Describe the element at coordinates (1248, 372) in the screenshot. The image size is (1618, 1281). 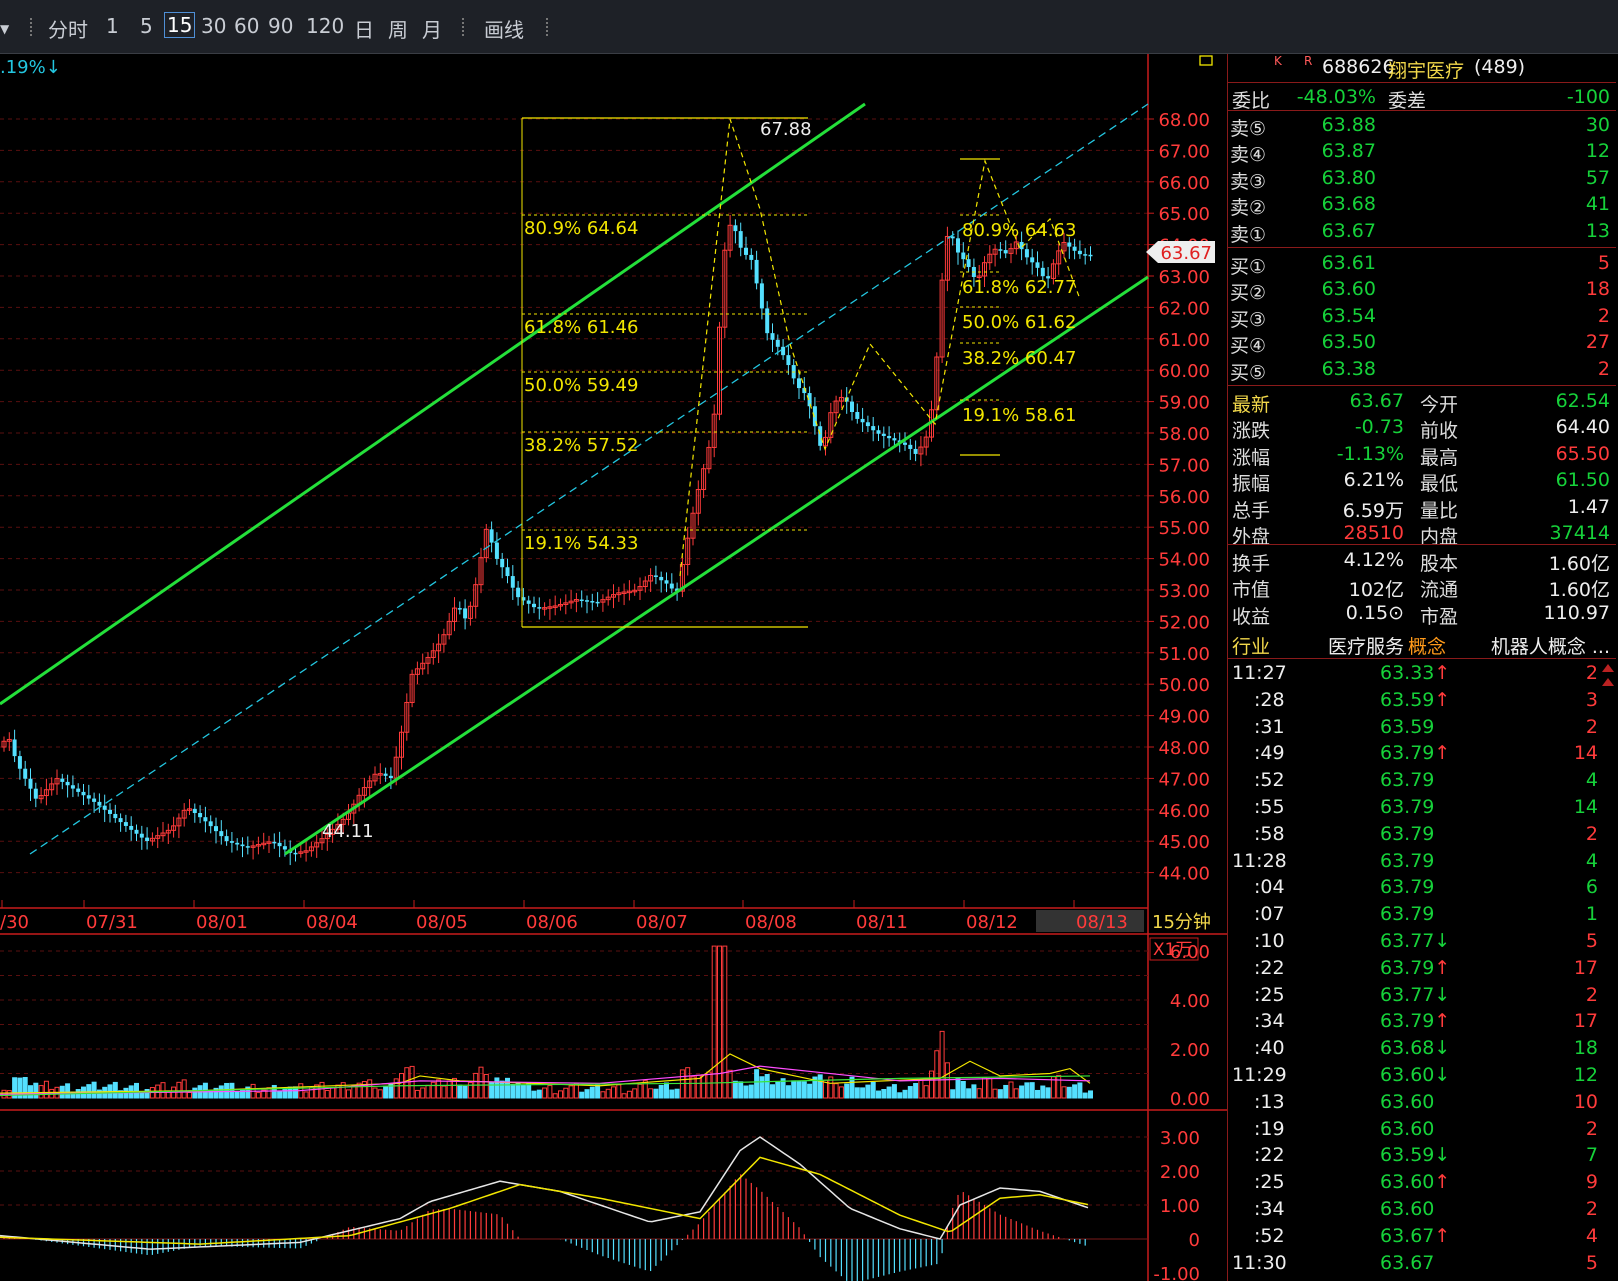
I see `bid-label: 买⑤` at that location.